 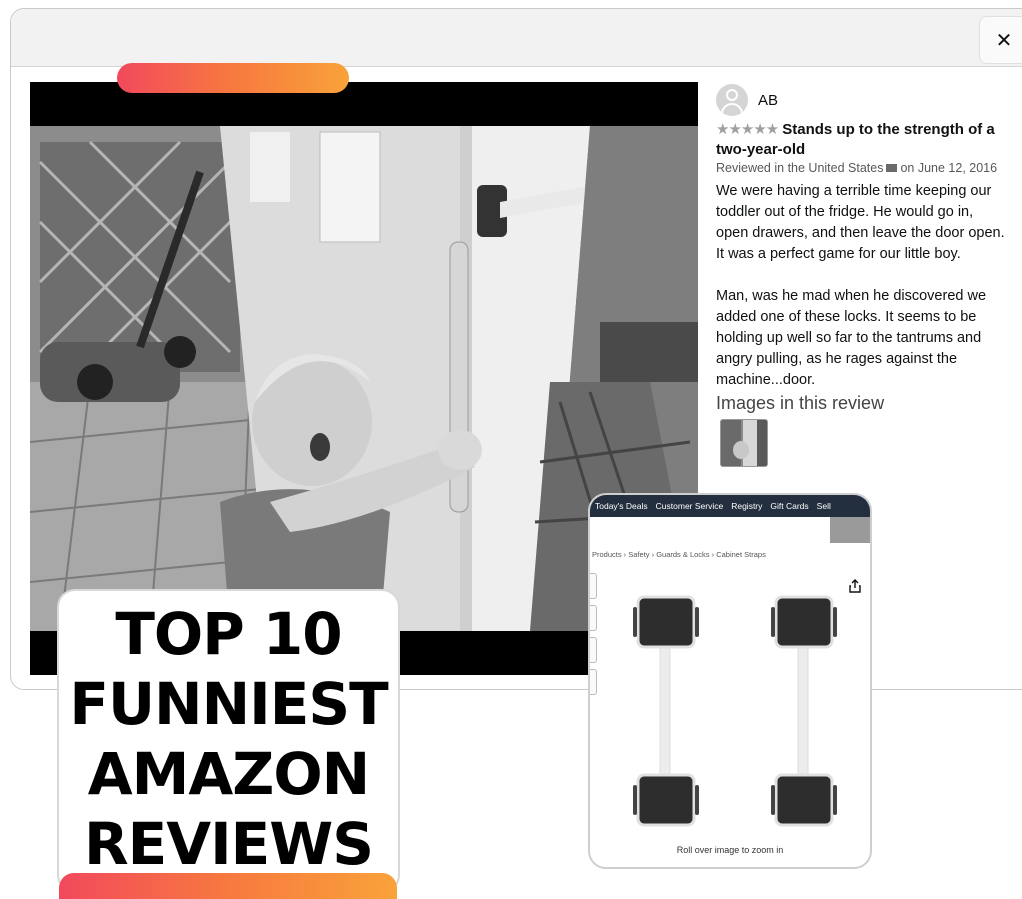 I want to click on title-text: TOP 10 FUNNIEST AMAZON REVIEWS, so click(x=228, y=739).